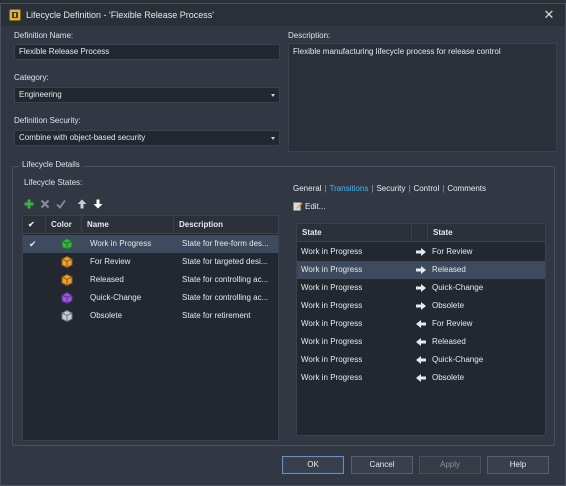 The width and height of the screenshot is (566, 486). I want to click on category-dropdown: Engineering, so click(147, 95).